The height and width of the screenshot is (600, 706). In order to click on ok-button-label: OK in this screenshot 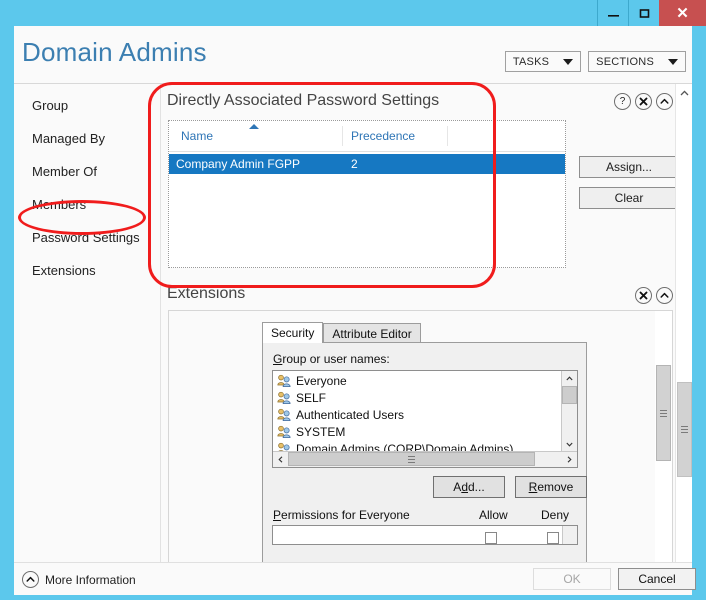, I will do `click(572, 579)`.